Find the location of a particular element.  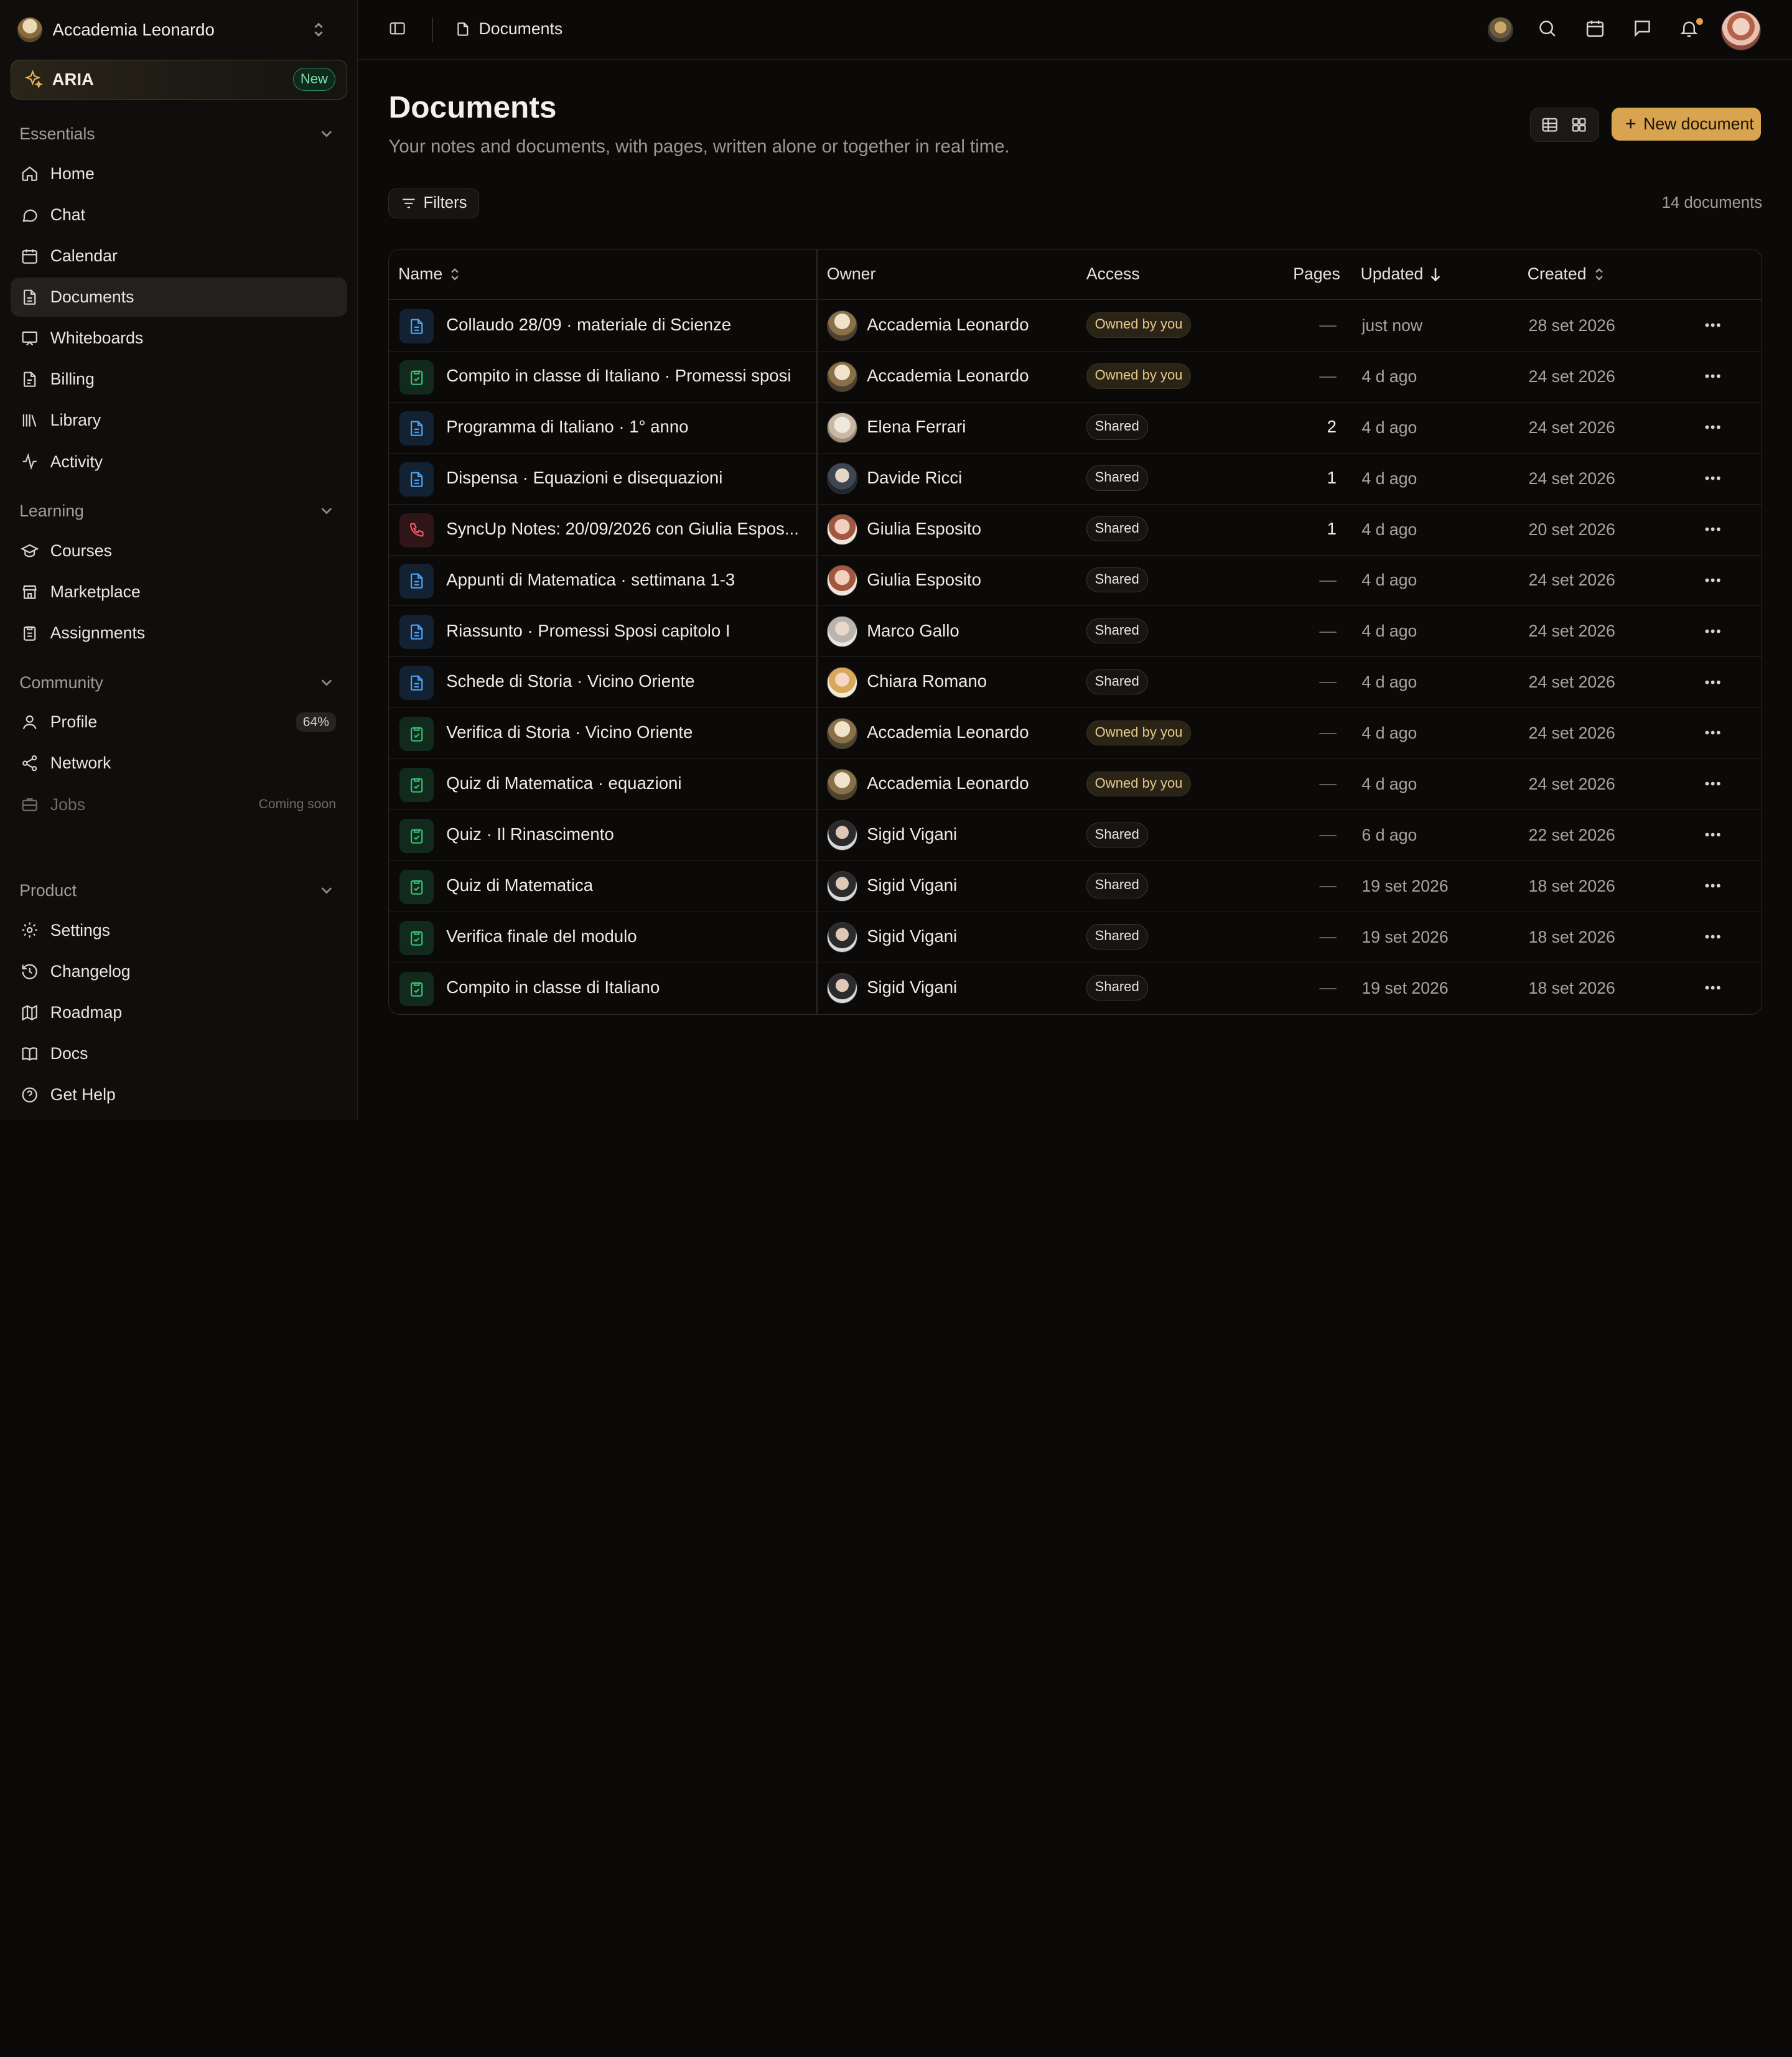

owner-avatar is located at coordinates (842, 428).